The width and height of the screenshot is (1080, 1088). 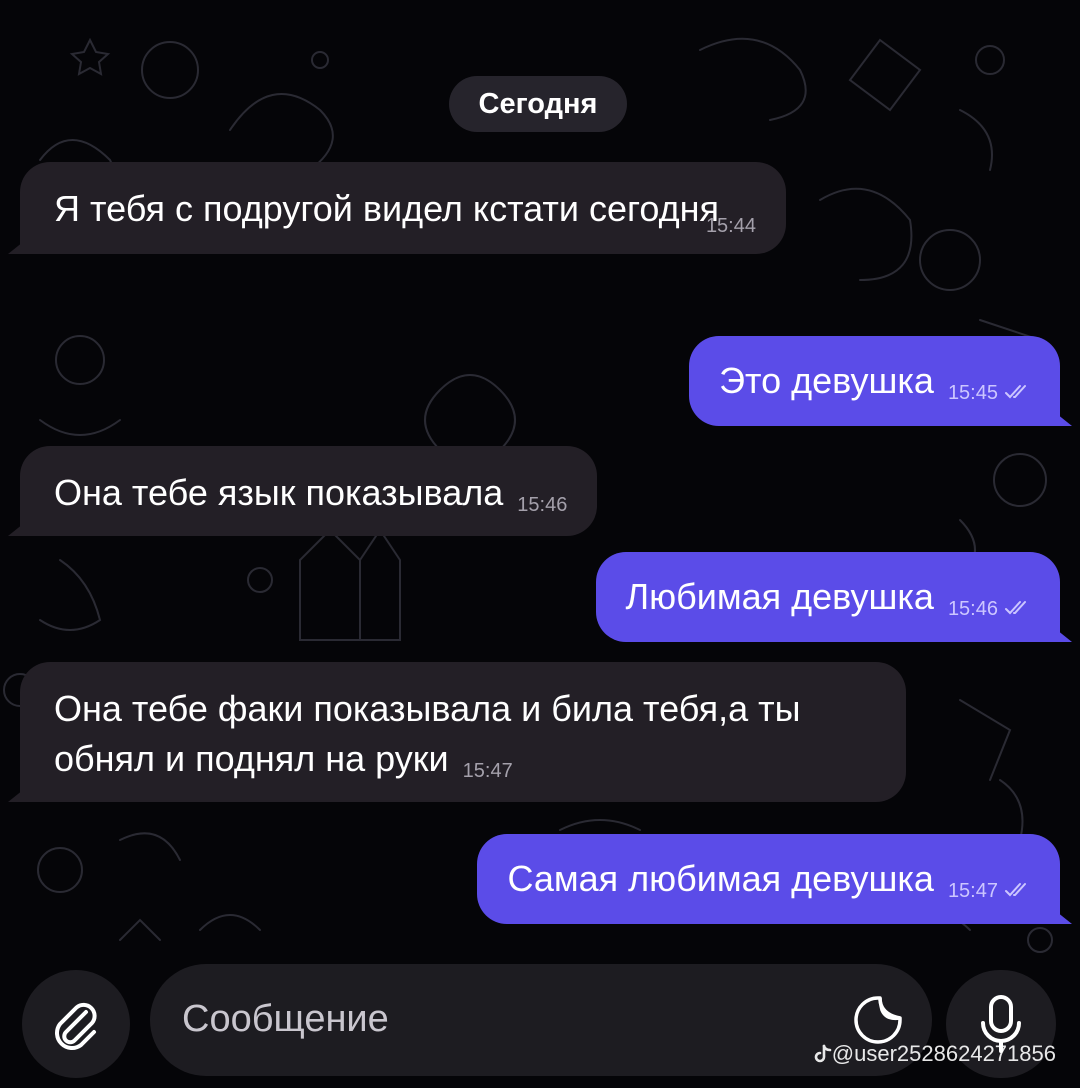 I want to click on message-input-placeholder: Сообщение, so click(x=285, y=1019).